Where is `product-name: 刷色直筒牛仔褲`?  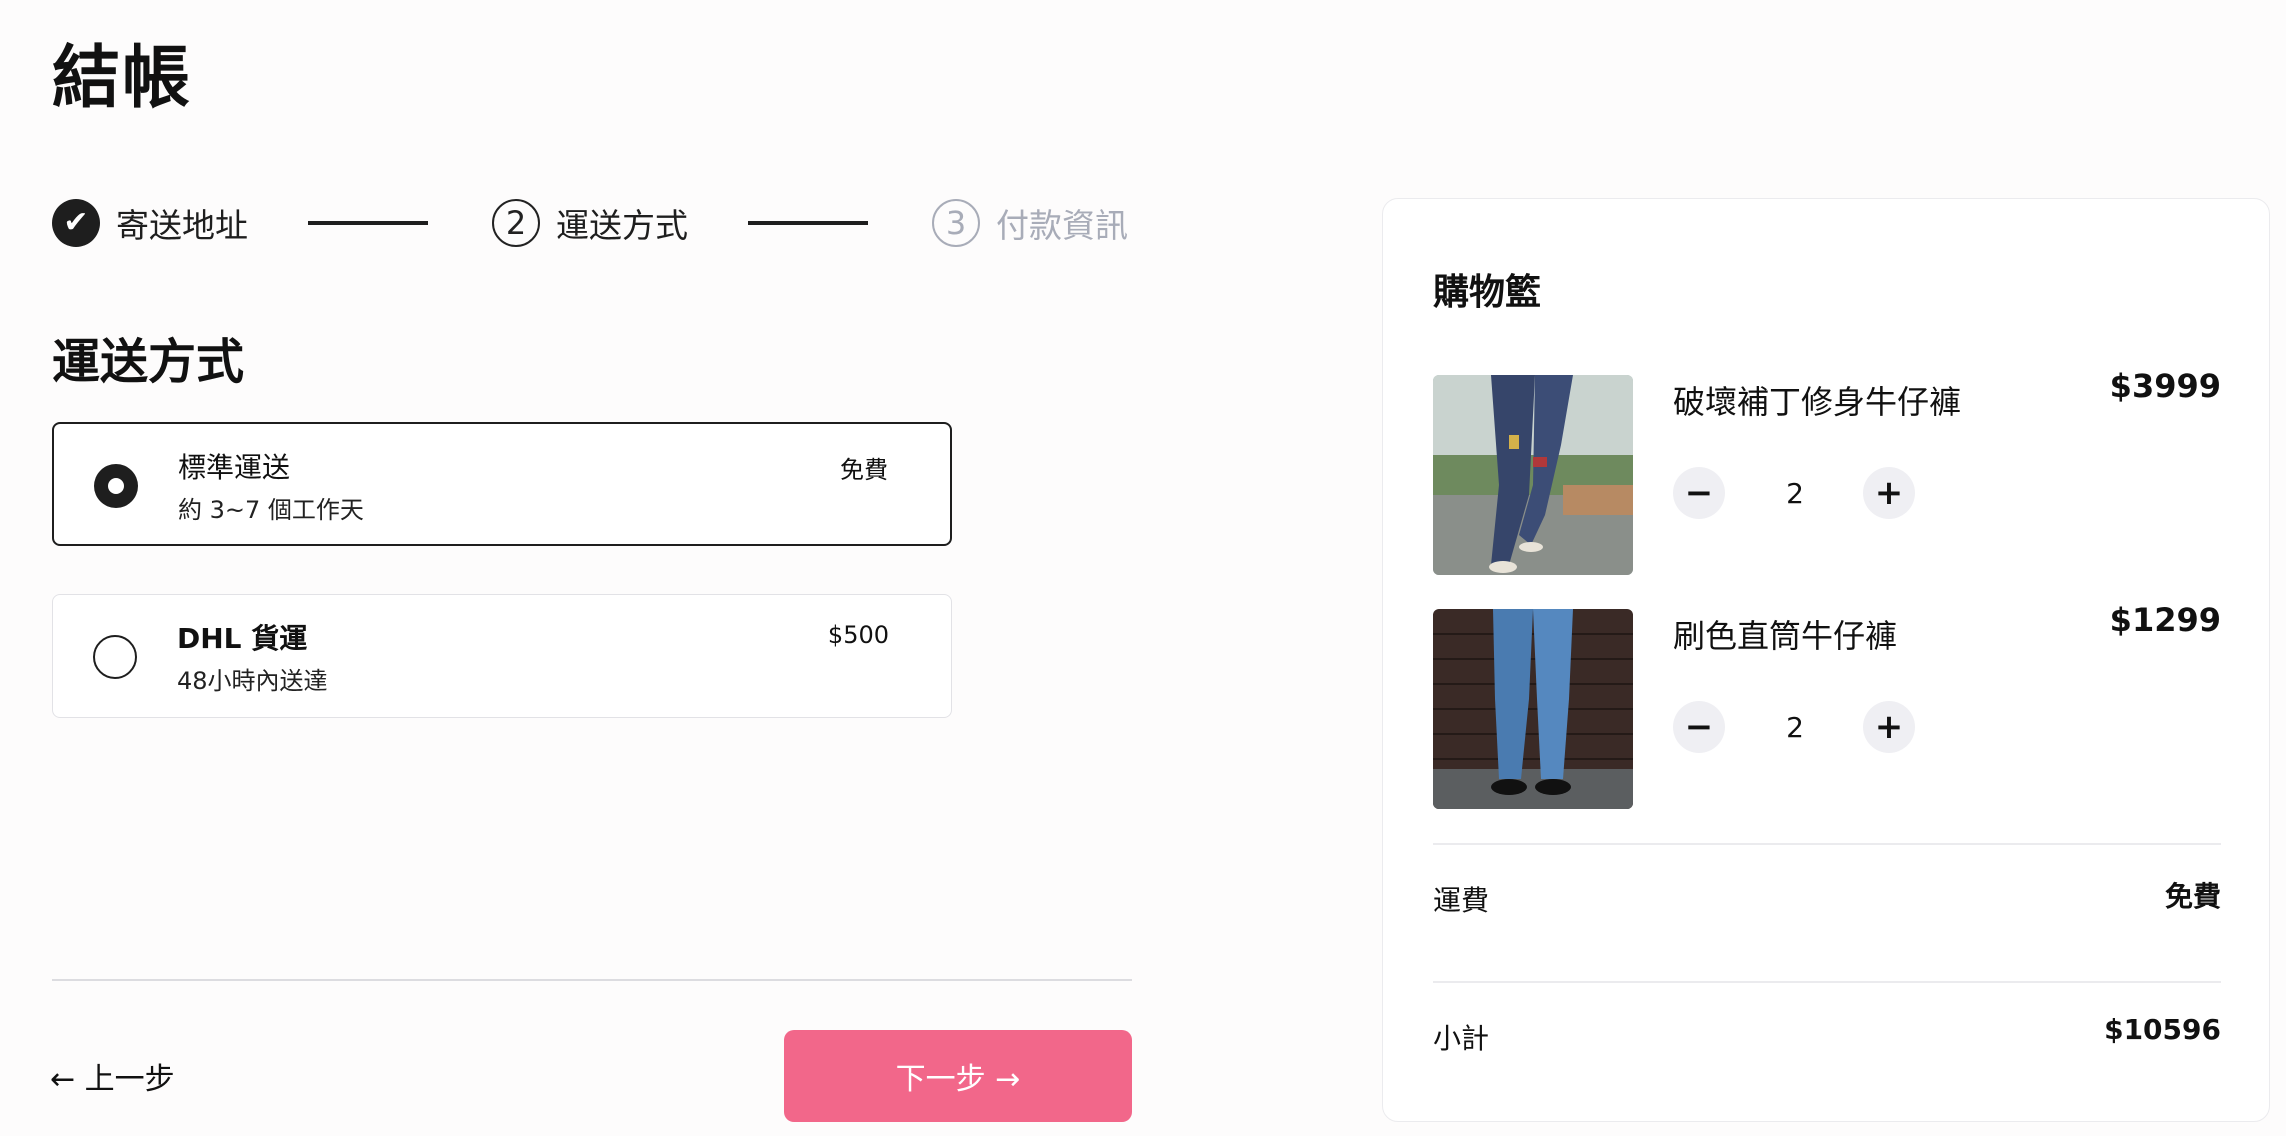
product-name: 刷色直筒牛仔褲 is located at coordinates (1785, 636).